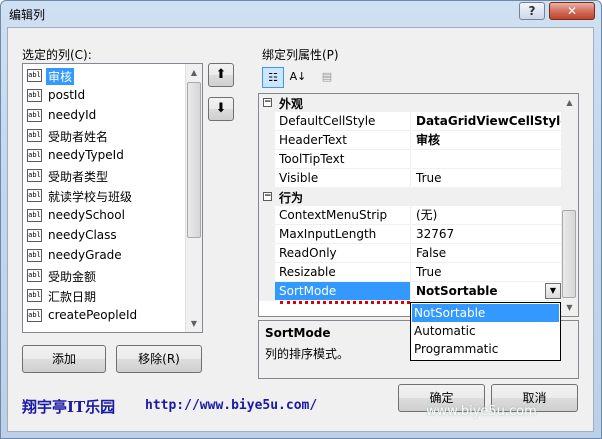 The image size is (602, 439). What do you see at coordinates (572, 11) in the screenshot?
I see `close-button: ✕` at bounding box center [572, 11].